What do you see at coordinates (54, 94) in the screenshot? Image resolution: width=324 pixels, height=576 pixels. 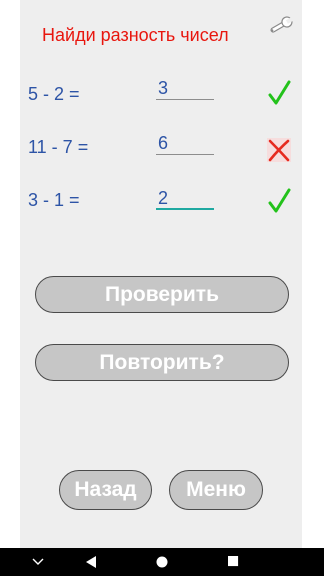 I see `problem-1-expression: 5 - 2 =` at bounding box center [54, 94].